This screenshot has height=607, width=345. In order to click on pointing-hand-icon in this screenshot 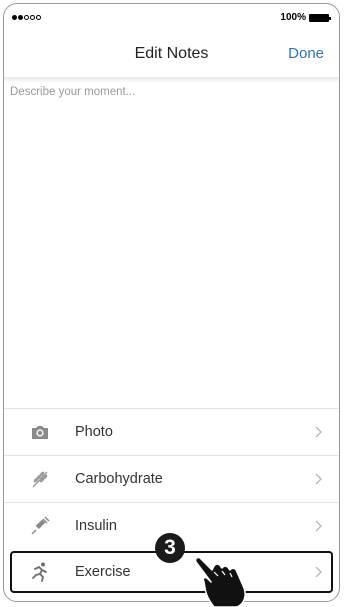, I will do `click(220, 581)`.